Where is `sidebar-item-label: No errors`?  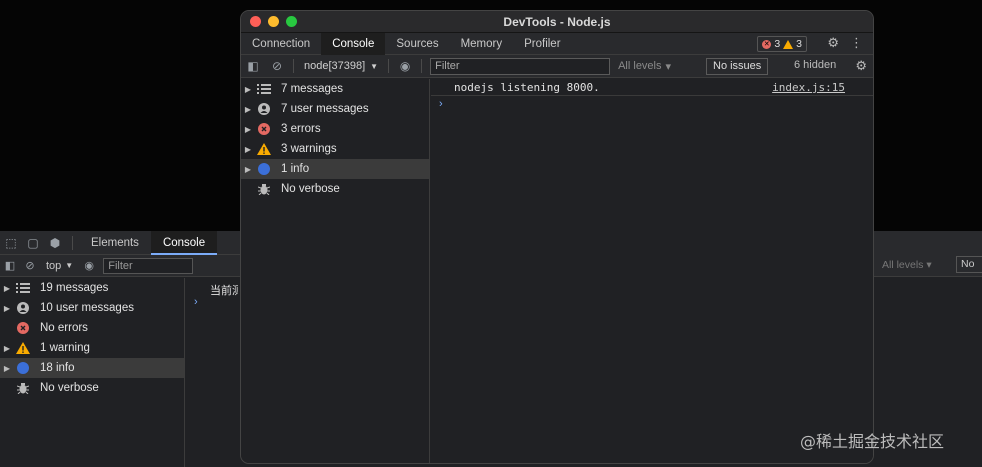
sidebar-item-label: No errors is located at coordinates (64, 328).